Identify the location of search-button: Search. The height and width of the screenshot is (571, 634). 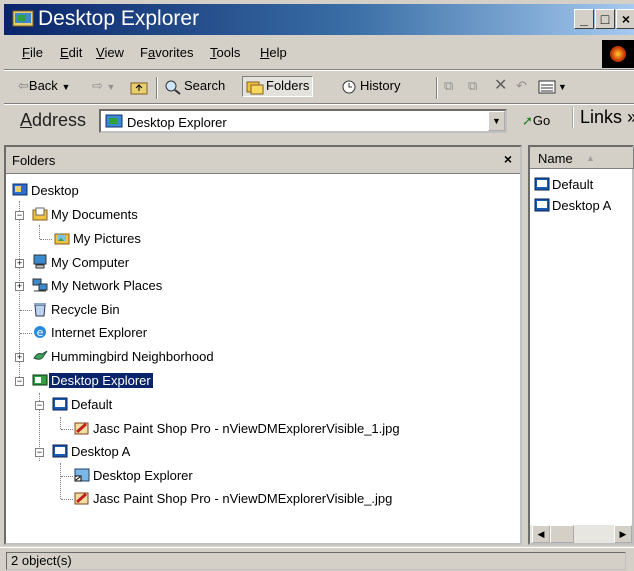
(194, 86).